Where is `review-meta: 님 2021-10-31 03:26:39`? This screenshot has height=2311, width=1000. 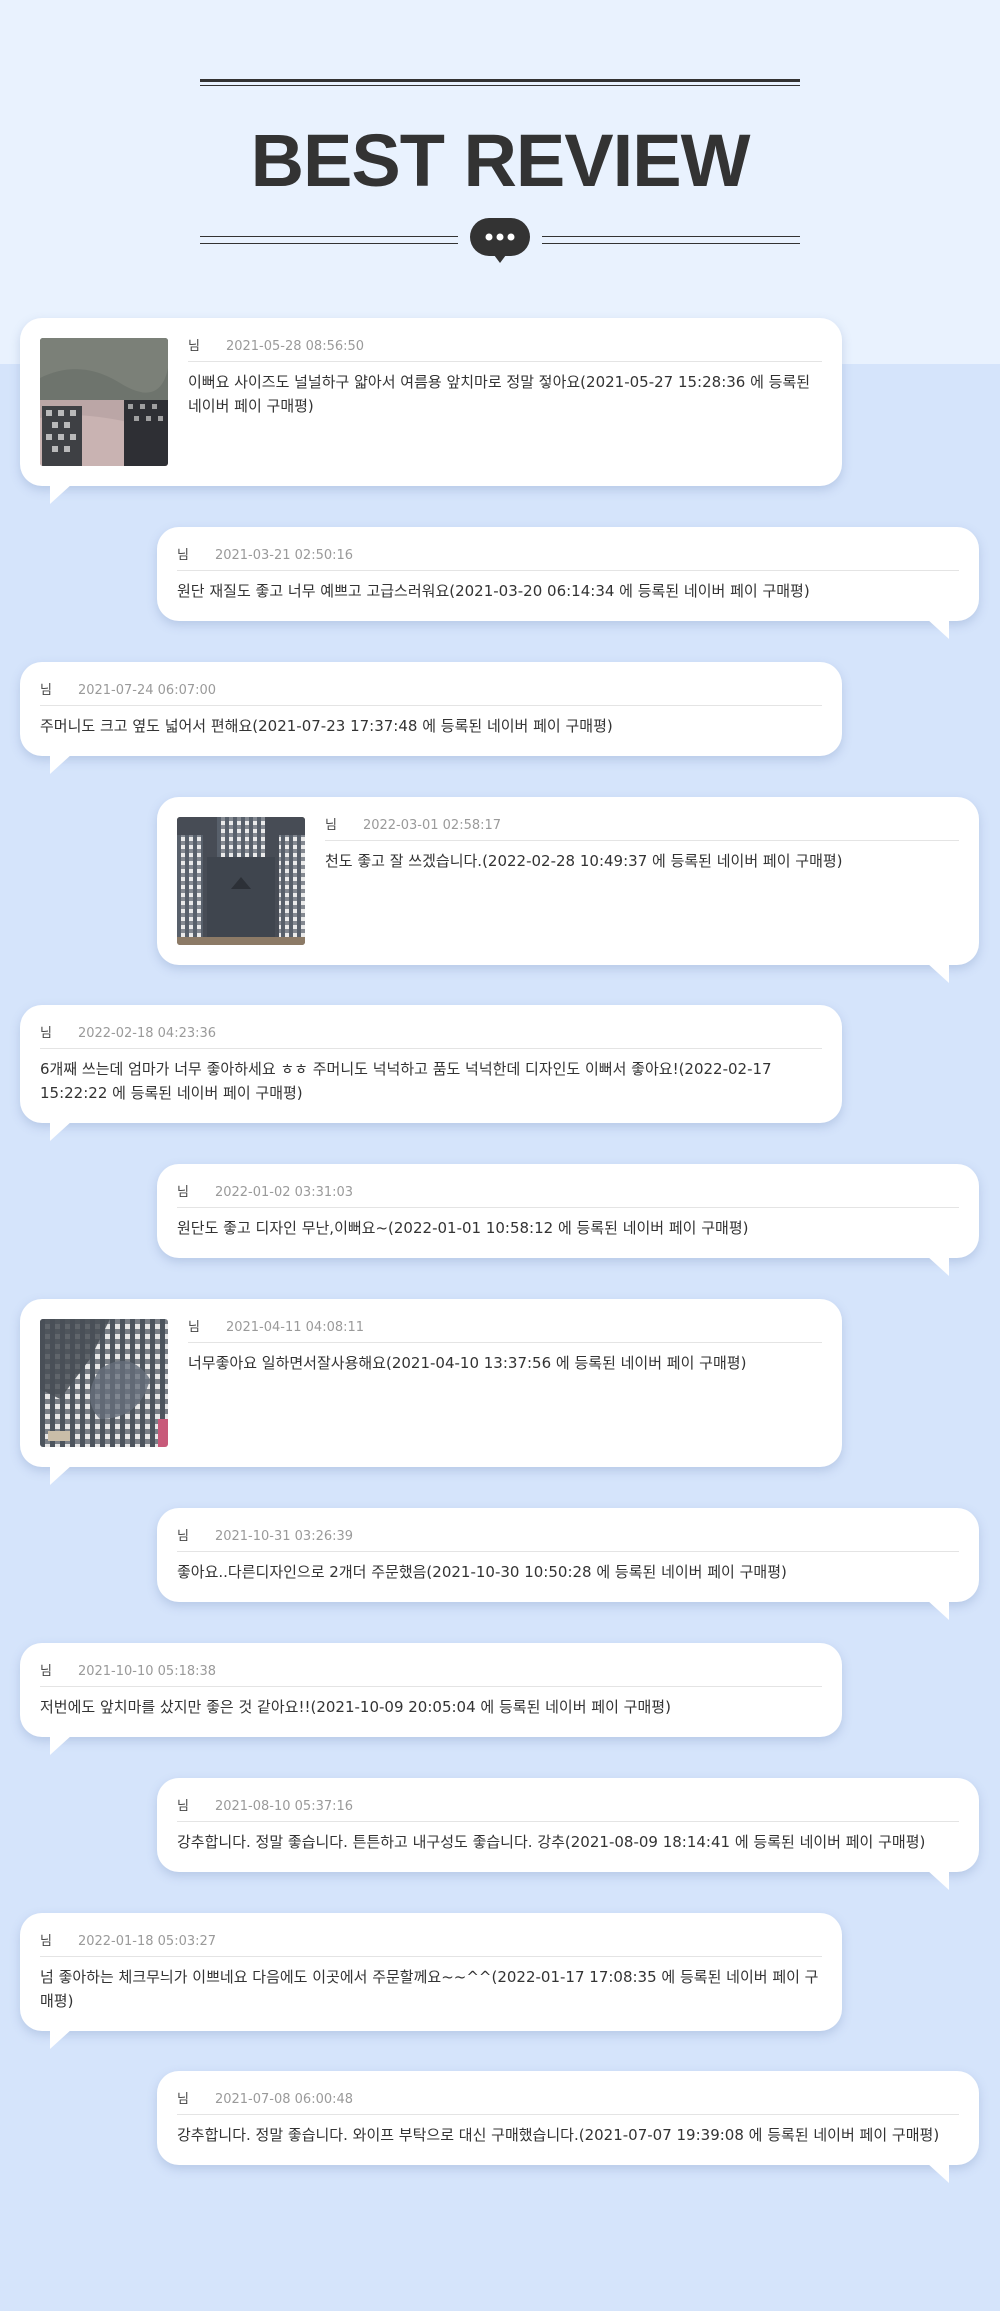 review-meta: 님 2021-10-31 03:26:39 is located at coordinates (568, 1537).